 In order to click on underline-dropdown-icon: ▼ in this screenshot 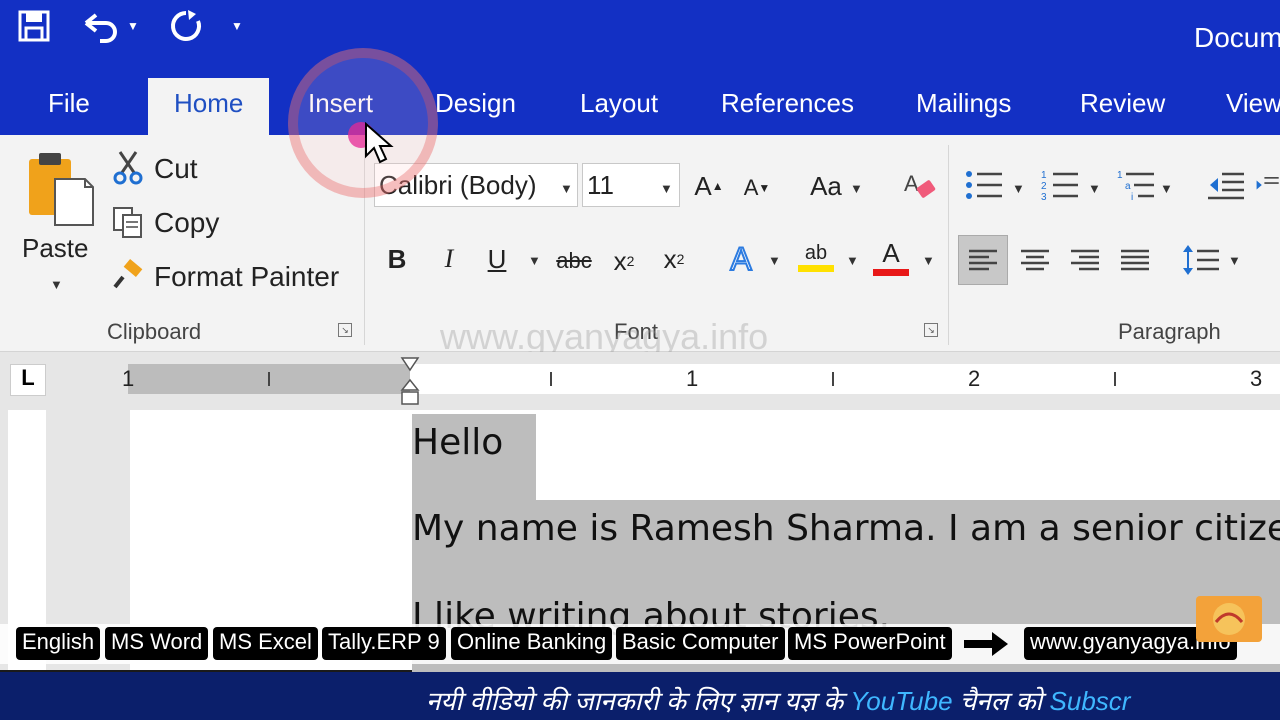, I will do `click(534, 260)`.